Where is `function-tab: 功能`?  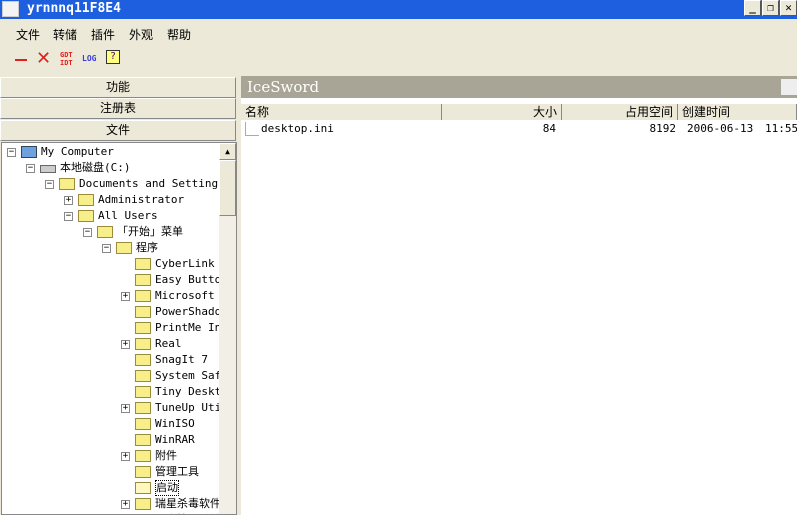
function-tab: 功能 is located at coordinates (118, 87).